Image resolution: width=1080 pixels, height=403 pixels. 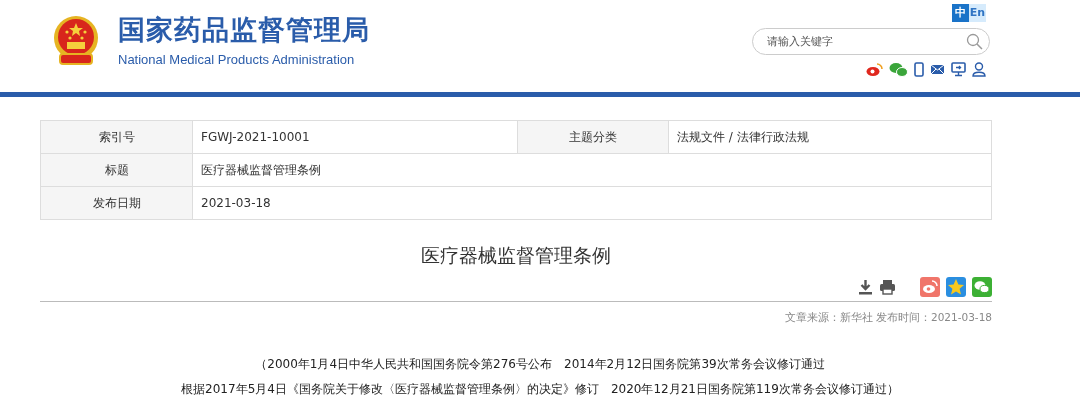 What do you see at coordinates (244, 30) in the screenshot?
I see `site-title: 国家药品监督管理局` at bounding box center [244, 30].